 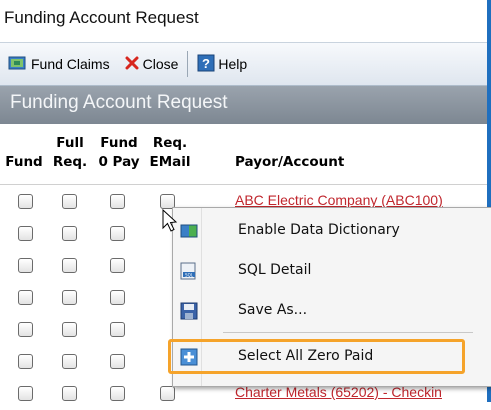 I want to click on column-header-line2: 0 Pay, so click(x=119, y=162).